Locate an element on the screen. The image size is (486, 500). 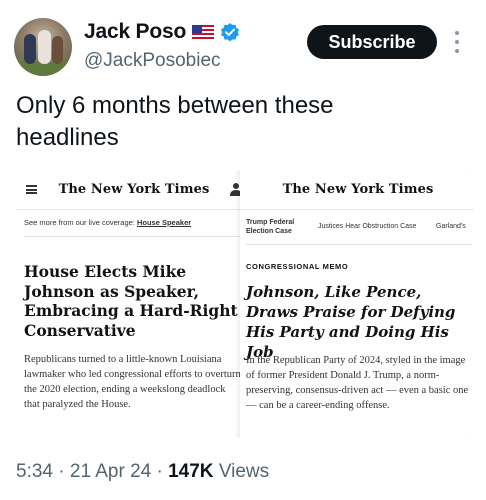
verified-badge-icon is located at coordinates (230, 32).